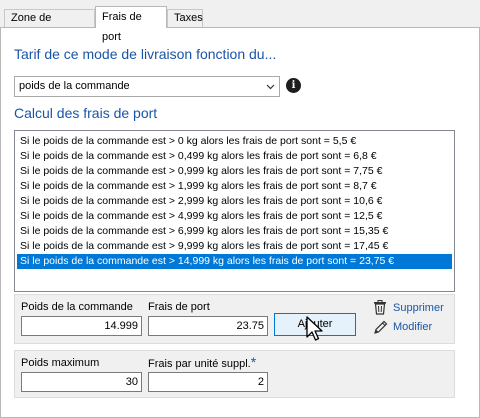 Image resolution: width=480 pixels, height=418 pixels. I want to click on trash-icon, so click(380, 307).